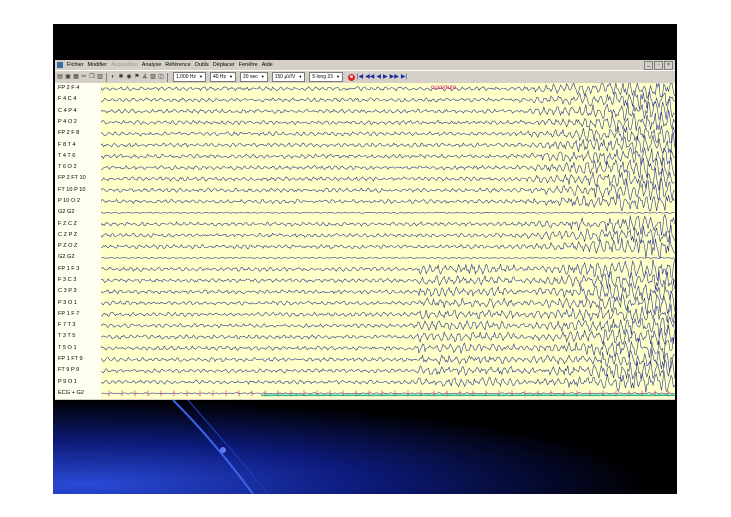 The width and height of the screenshot is (731, 517). I want to click on settings-icon: ✱, so click(121, 77).